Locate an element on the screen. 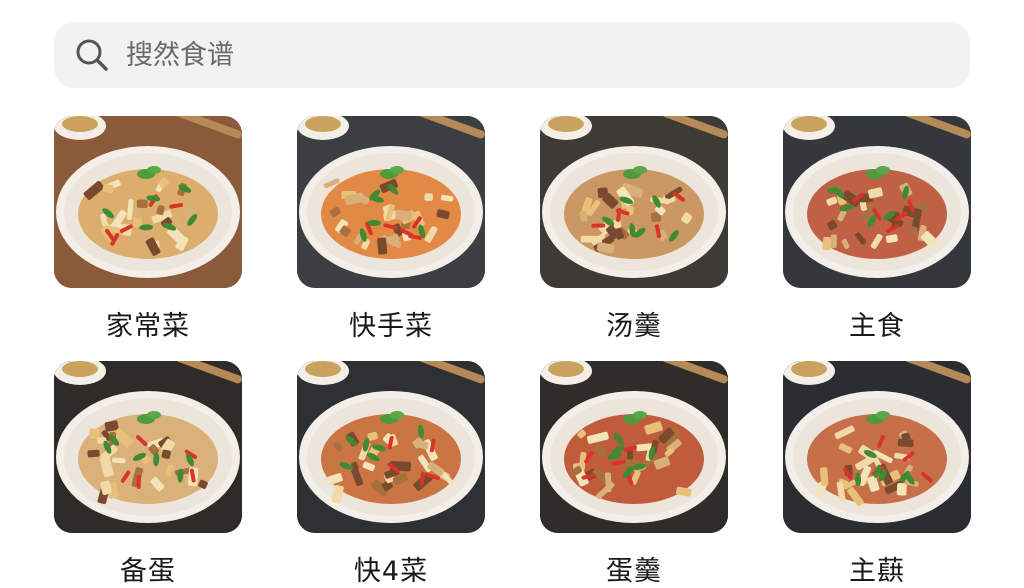 This screenshot has width=1024, height=588. category-label: 主食 is located at coordinates (877, 326).